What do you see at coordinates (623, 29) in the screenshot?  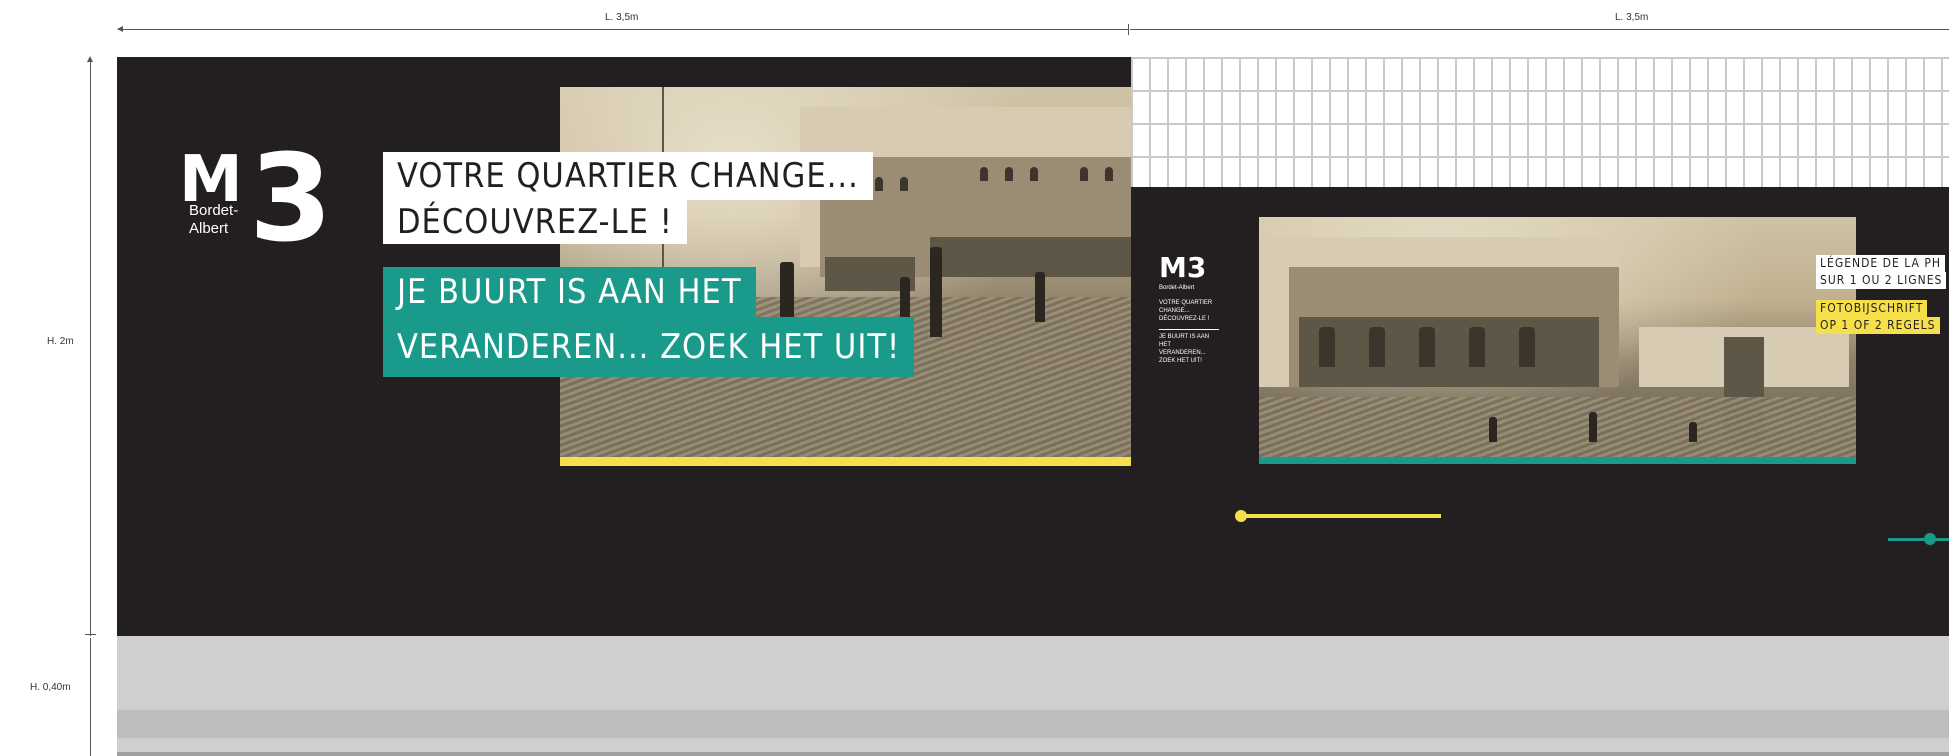 I see `width-dimension-left` at bounding box center [623, 29].